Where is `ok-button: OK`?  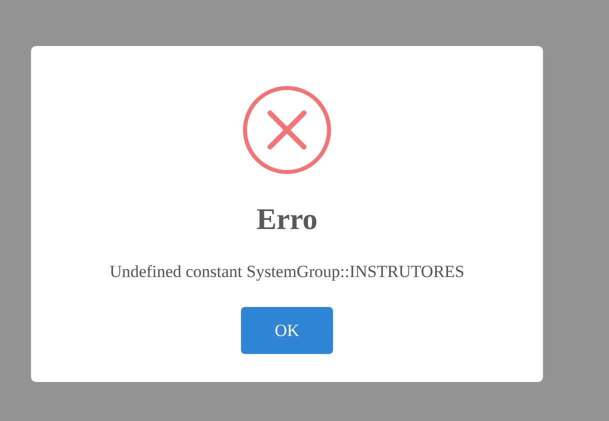
ok-button: OK is located at coordinates (287, 330).